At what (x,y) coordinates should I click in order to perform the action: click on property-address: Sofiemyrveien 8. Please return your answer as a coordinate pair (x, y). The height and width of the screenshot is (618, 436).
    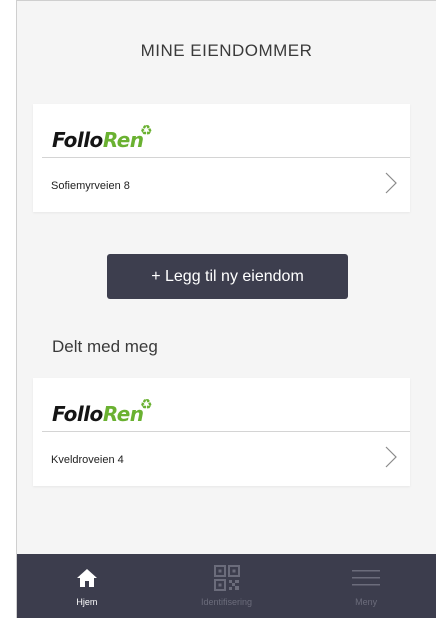
    Looking at the image, I should click on (90, 186).